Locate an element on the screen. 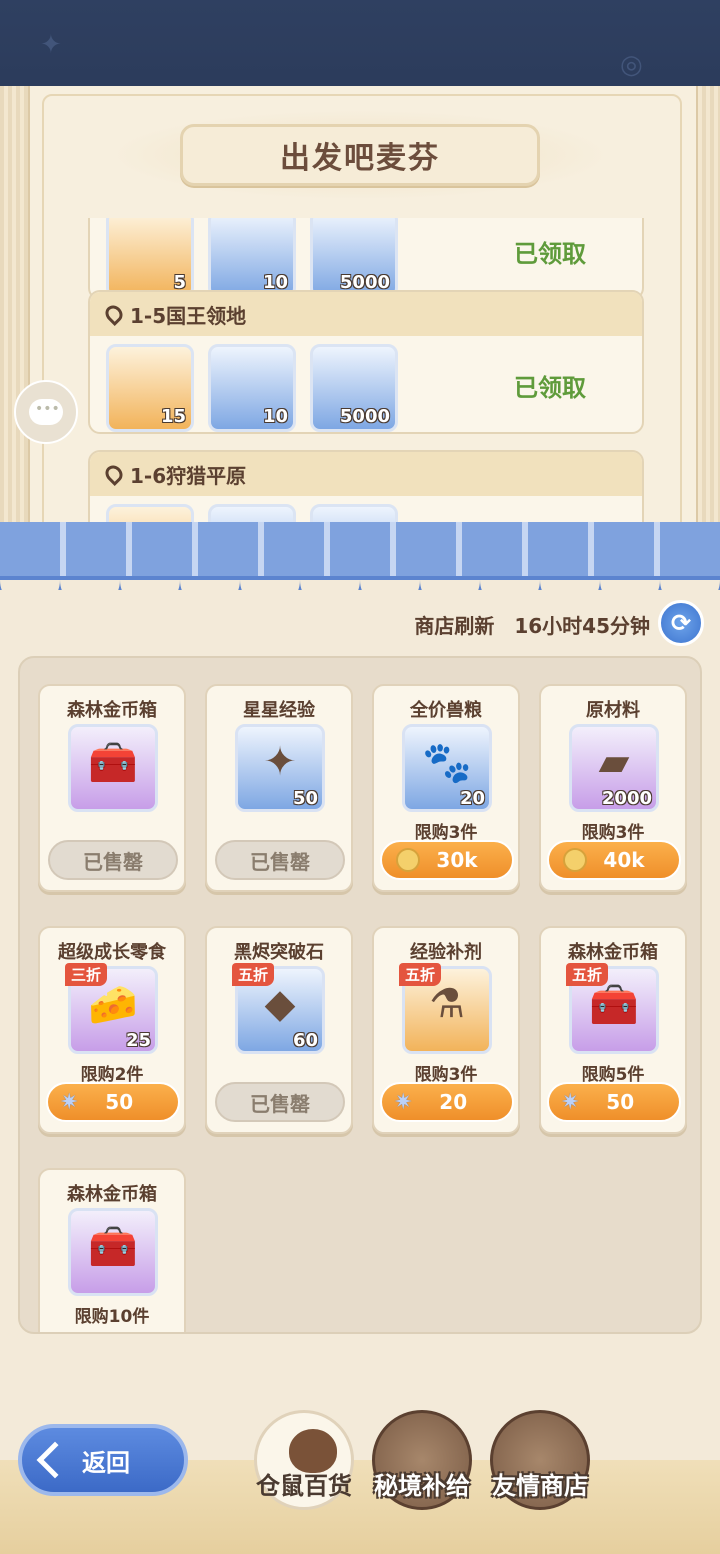 The width and height of the screenshot is (720, 1554). refresh-label: 商店刷新 is located at coordinates (454, 626).